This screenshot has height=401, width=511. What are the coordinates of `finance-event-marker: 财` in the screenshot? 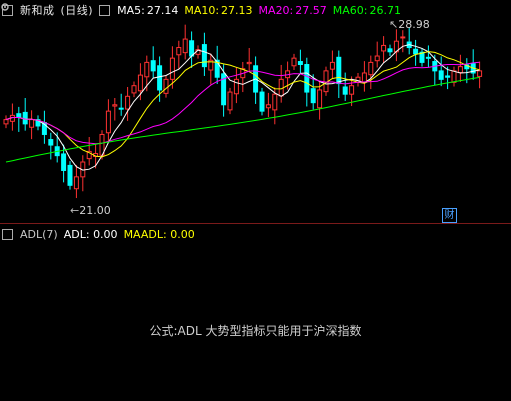 It's located at (449, 215).